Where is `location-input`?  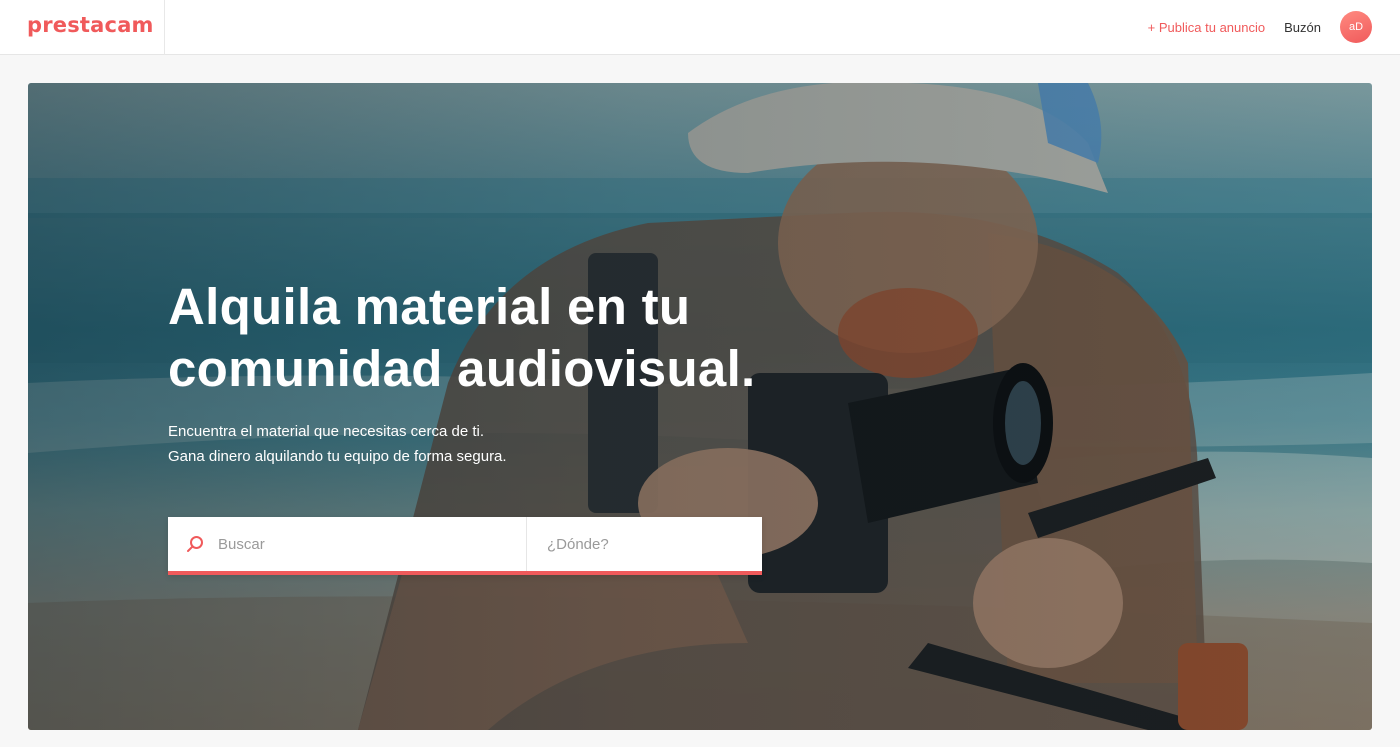 location-input is located at coordinates (650, 544).